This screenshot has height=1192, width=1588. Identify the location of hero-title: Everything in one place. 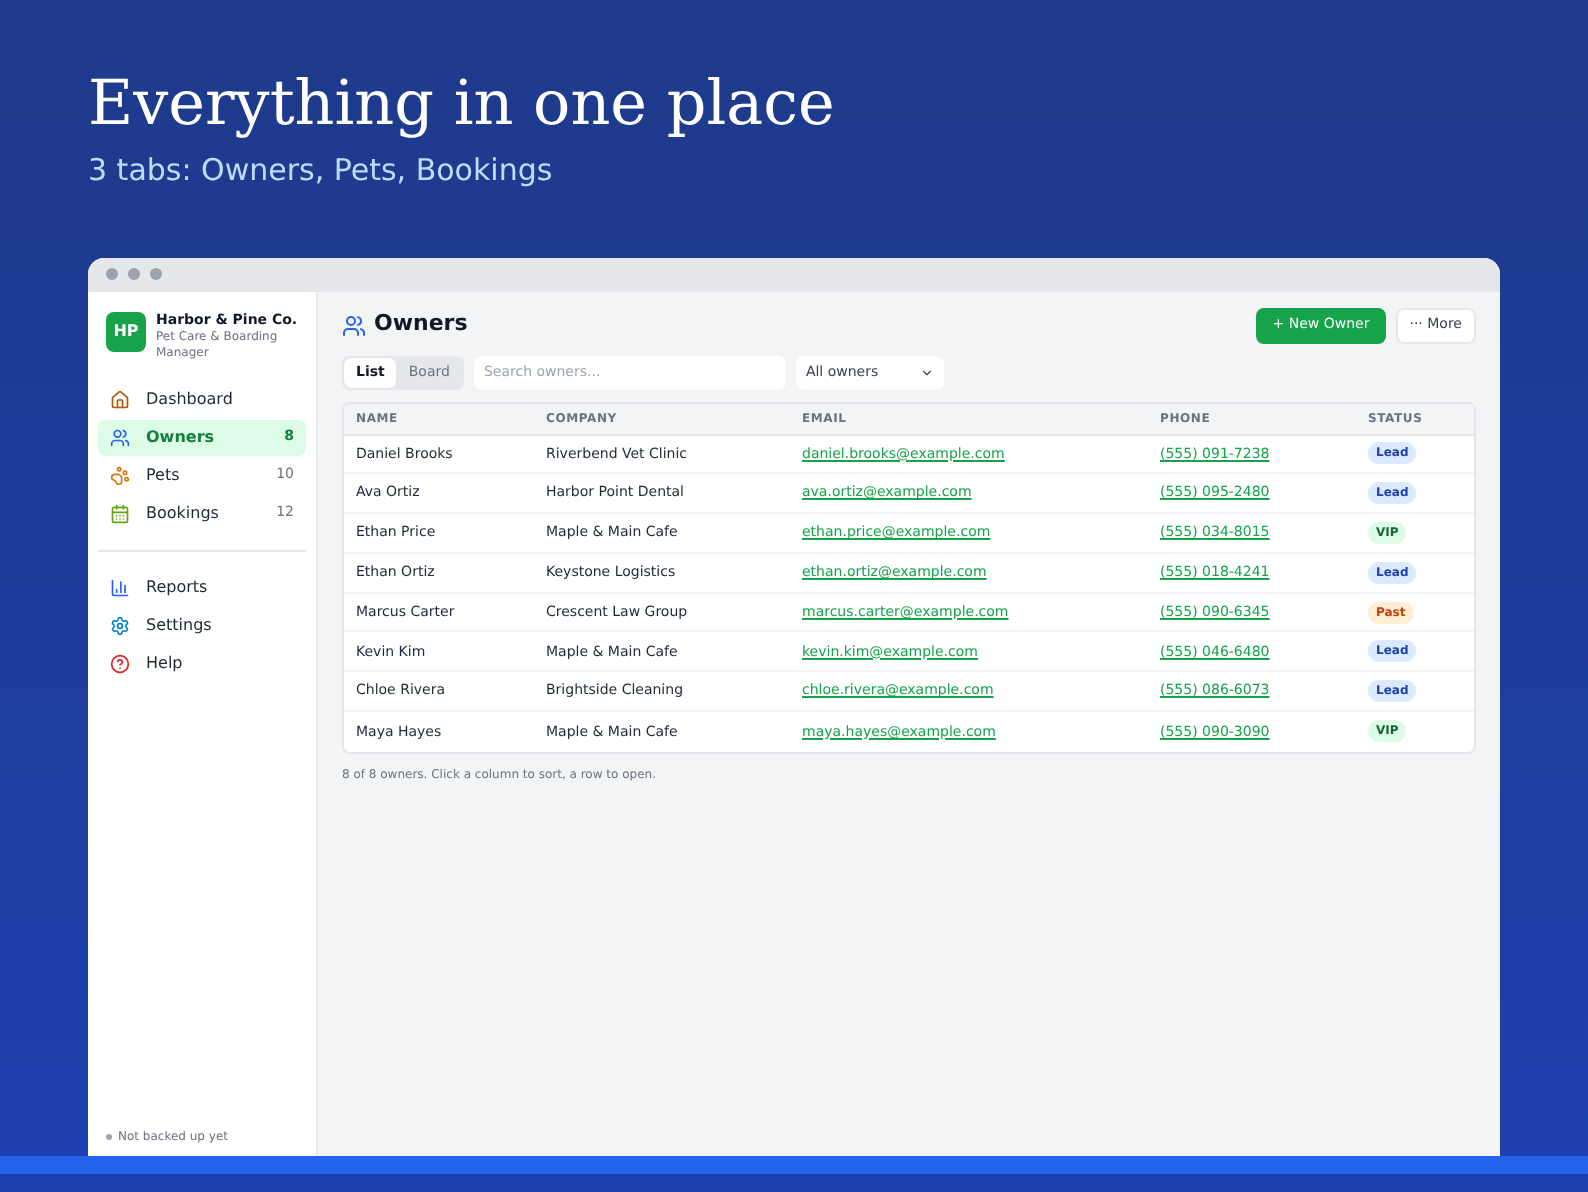
(462, 104).